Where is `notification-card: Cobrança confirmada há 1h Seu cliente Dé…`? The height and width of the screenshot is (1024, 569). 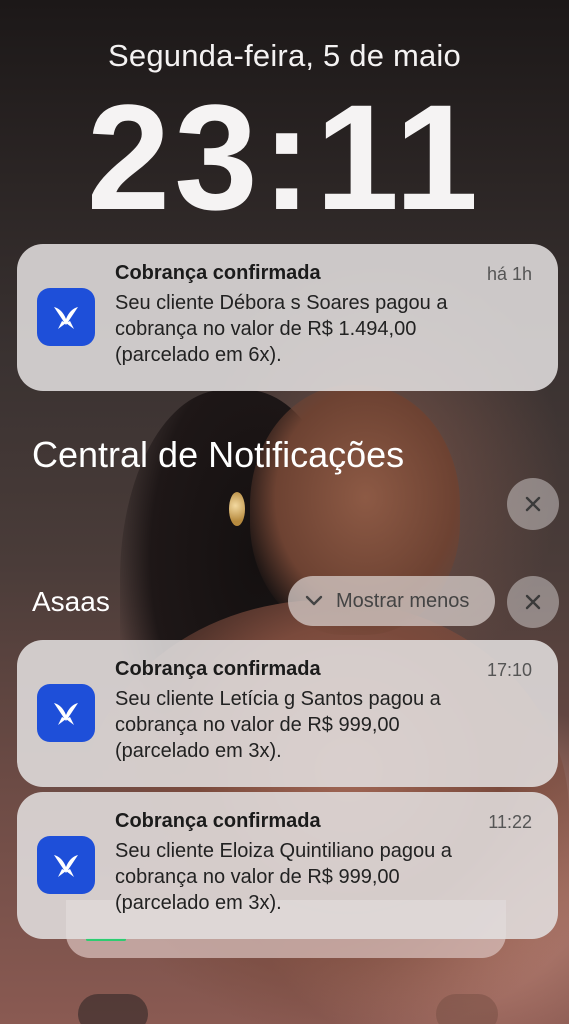 notification-card: Cobrança confirmada há 1h Seu cliente Dé… is located at coordinates (287, 317).